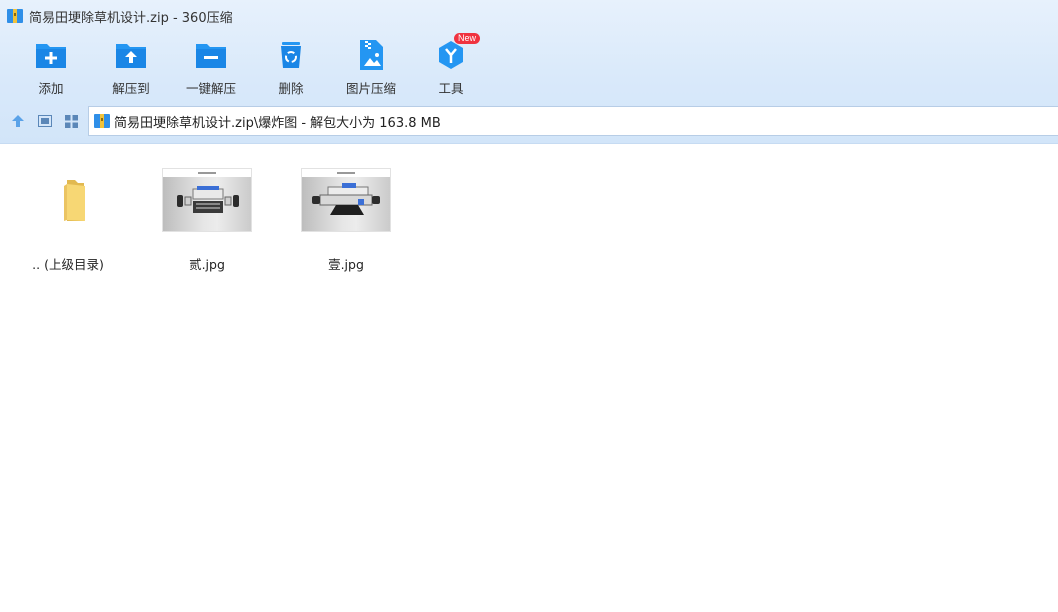  I want to click on image-compress-button: 图片压缩, so click(371, 67).